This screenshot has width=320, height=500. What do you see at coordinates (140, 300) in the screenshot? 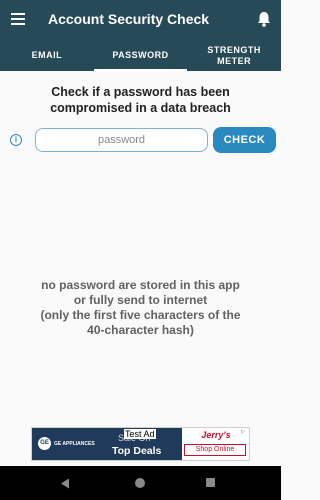
I see `privacy-note-line-2: or fully send to internet` at bounding box center [140, 300].